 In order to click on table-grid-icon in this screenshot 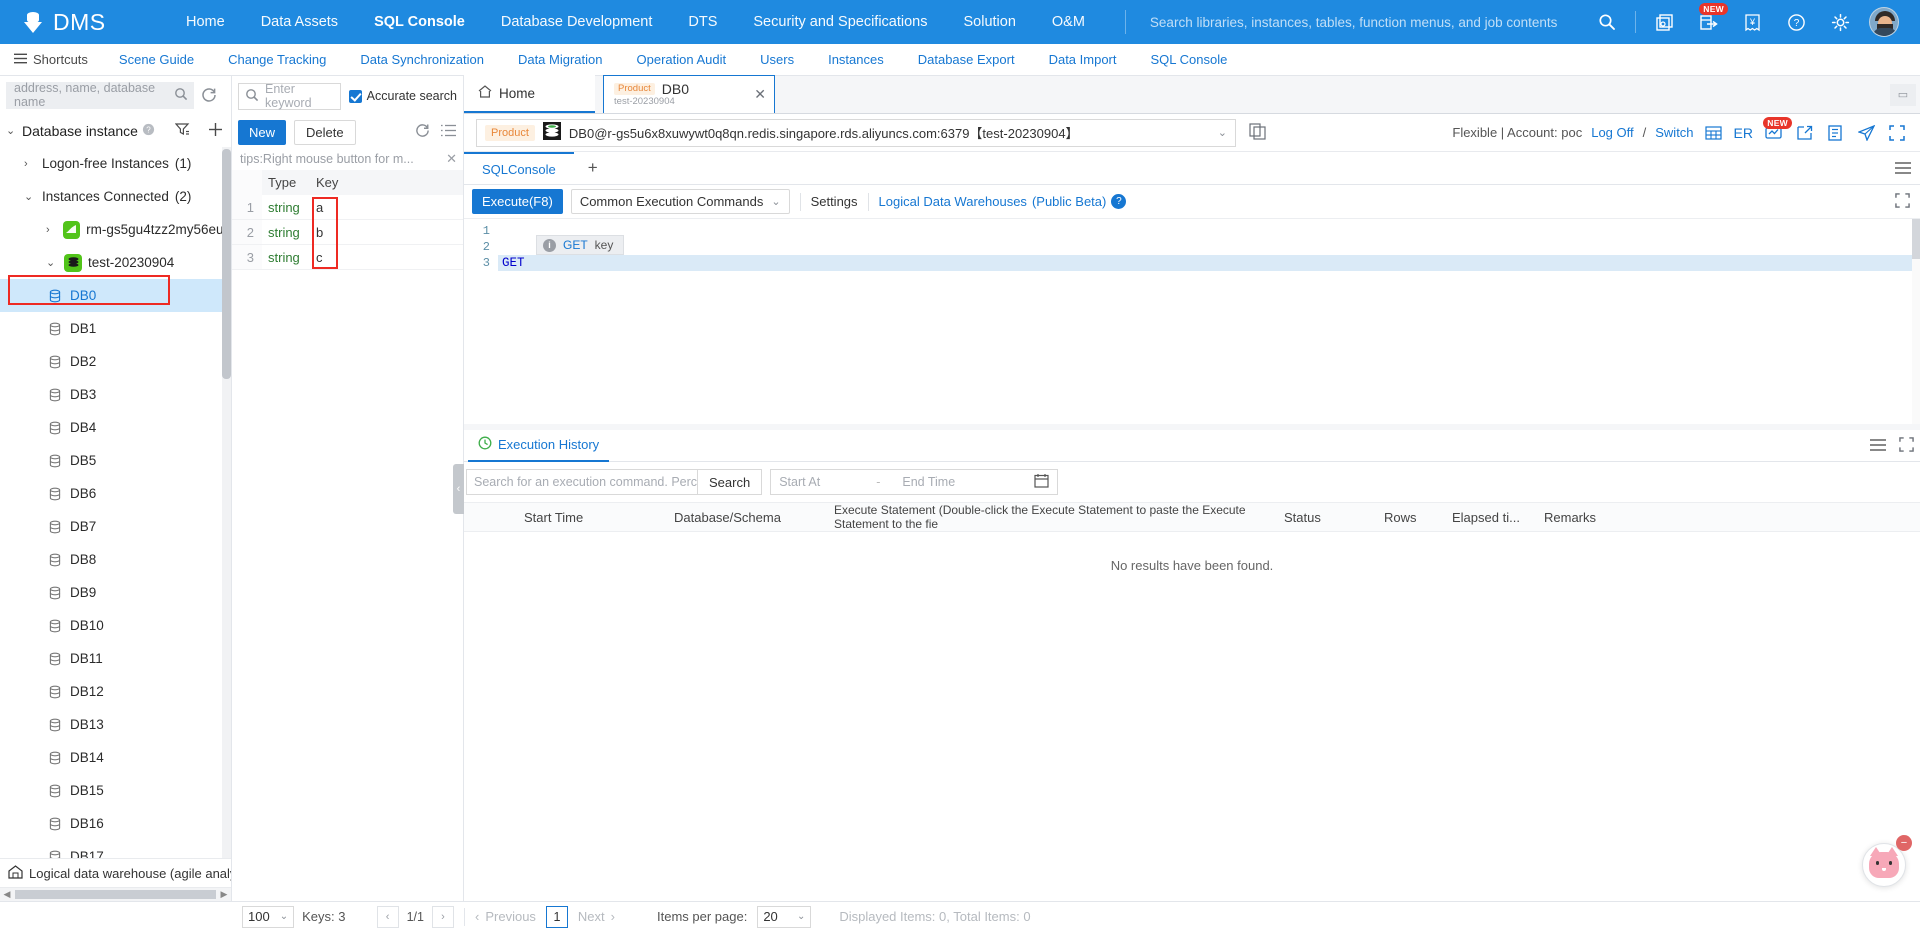, I will do `click(1714, 133)`.